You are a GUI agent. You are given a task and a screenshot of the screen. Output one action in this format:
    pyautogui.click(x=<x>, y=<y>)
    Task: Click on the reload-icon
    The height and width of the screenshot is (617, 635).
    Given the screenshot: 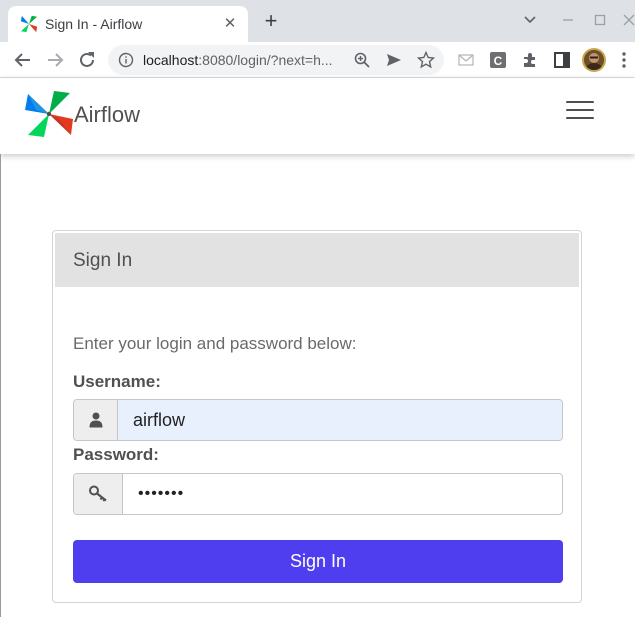 What is the action you would take?
    pyautogui.click(x=87, y=60)
    